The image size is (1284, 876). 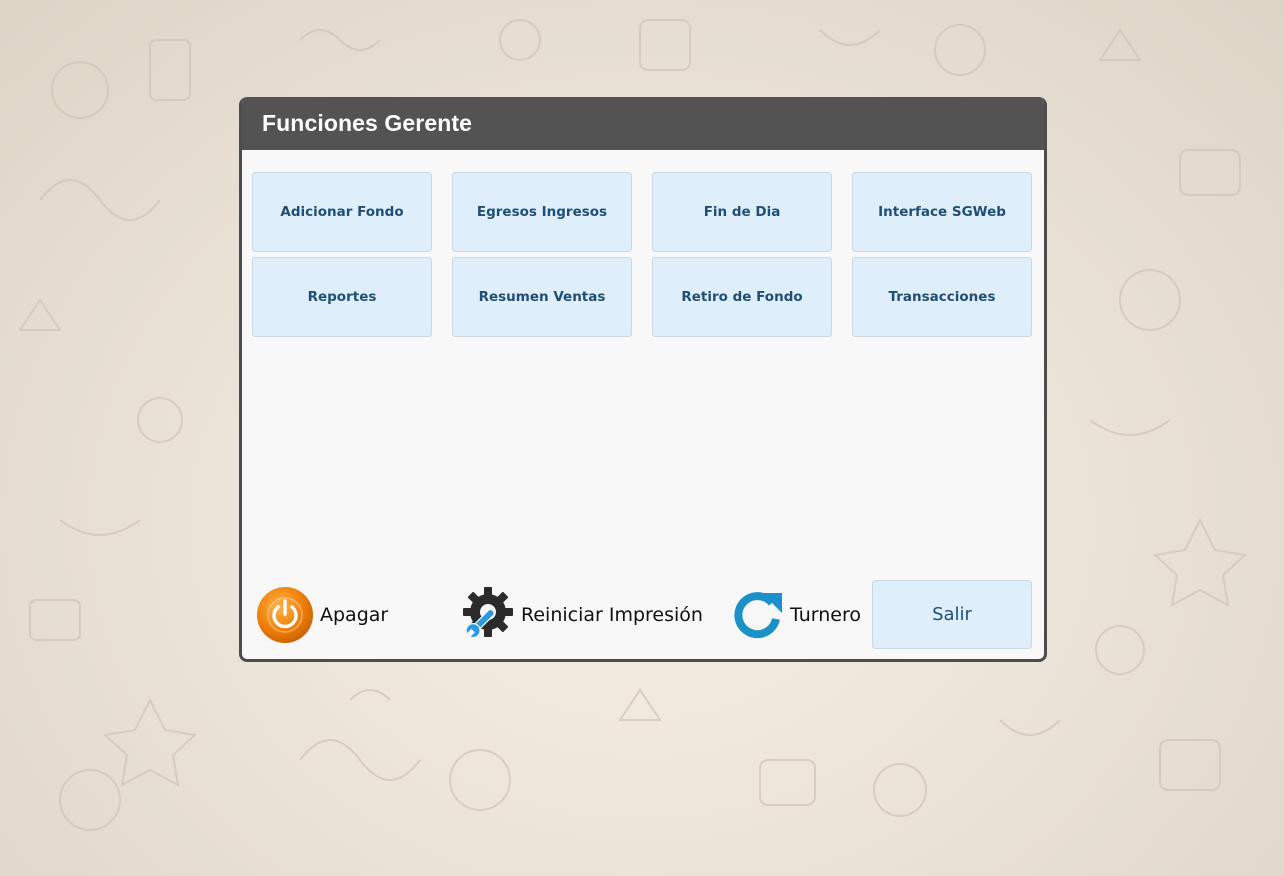 I want to click on apagar-label: Apagar, so click(x=354, y=615).